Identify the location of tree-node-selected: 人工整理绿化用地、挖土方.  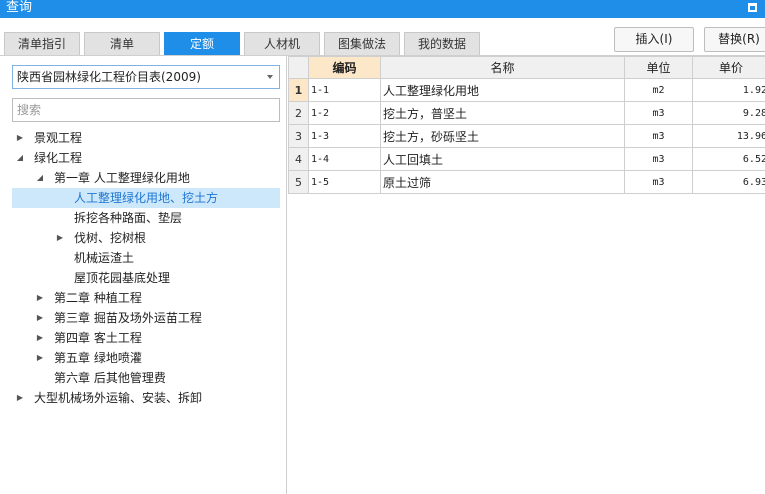
(146, 198).